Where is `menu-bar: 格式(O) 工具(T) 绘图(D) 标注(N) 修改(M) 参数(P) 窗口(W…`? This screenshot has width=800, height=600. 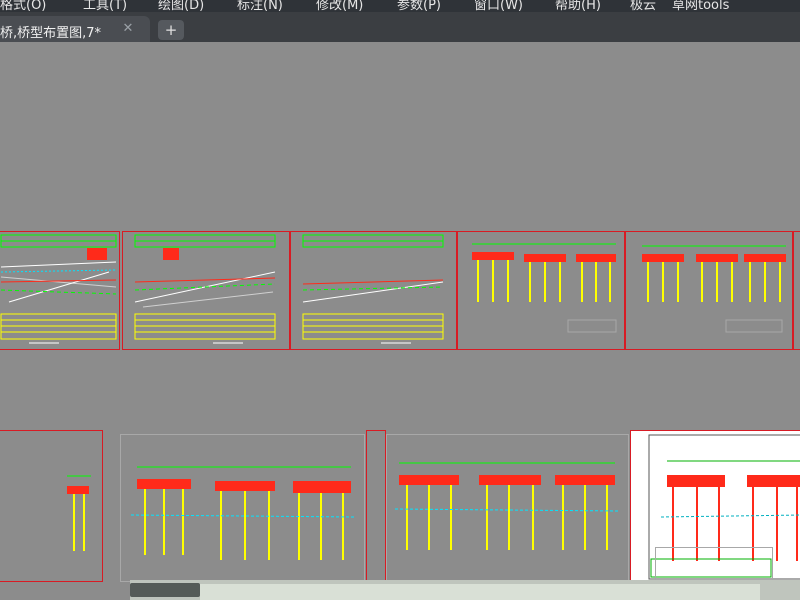
menu-bar: 格式(O) 工具(T) 绘图(D) 标注(N) 修改(M) 参数(P) 窗口(W… is located at coordinates (400, 6).